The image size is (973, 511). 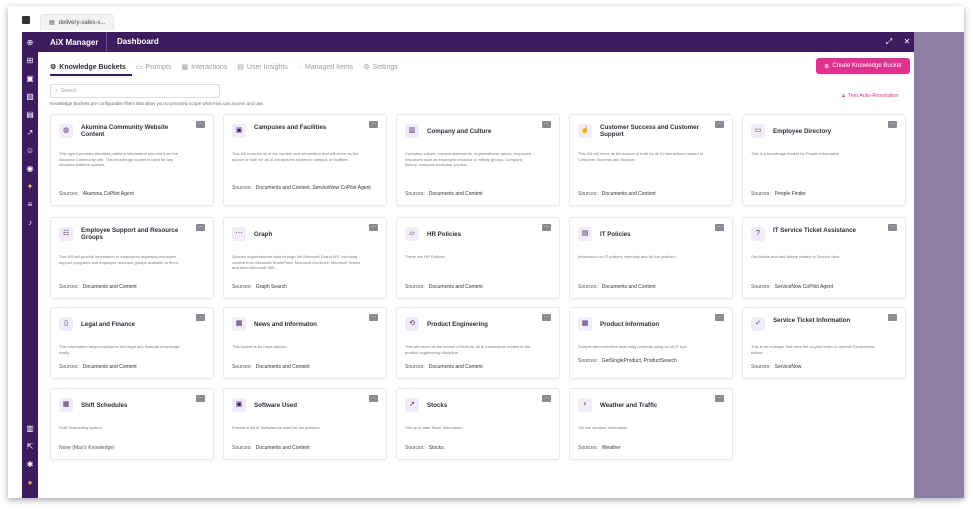 I want to click on card-description: Get up to date Stock Information, so click(x=434, y=427).